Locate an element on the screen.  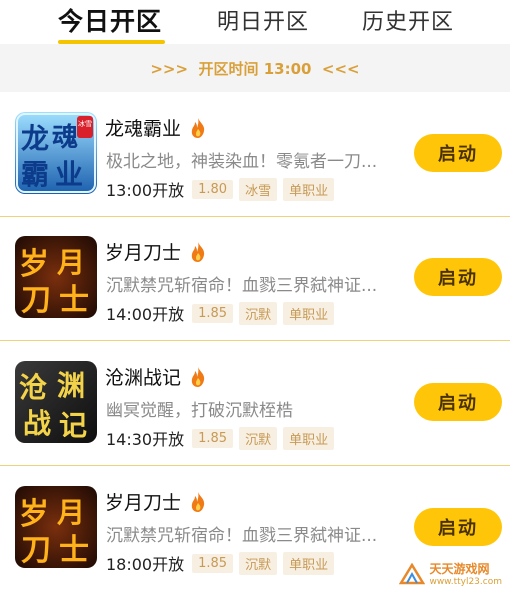
game-title: 沧渊战记 is located at coordinates (156, 376).